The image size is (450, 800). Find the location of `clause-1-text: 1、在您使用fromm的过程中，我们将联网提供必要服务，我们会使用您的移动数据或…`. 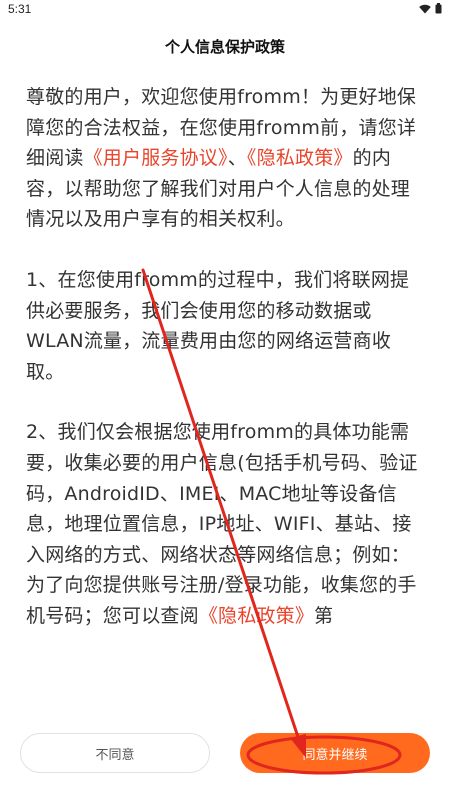

clause-1-text: 1、在您使用fromm的过程中，我们将联网提供必要服务，我们会使用您的移动数据或… is located at coordinates (218, 325).